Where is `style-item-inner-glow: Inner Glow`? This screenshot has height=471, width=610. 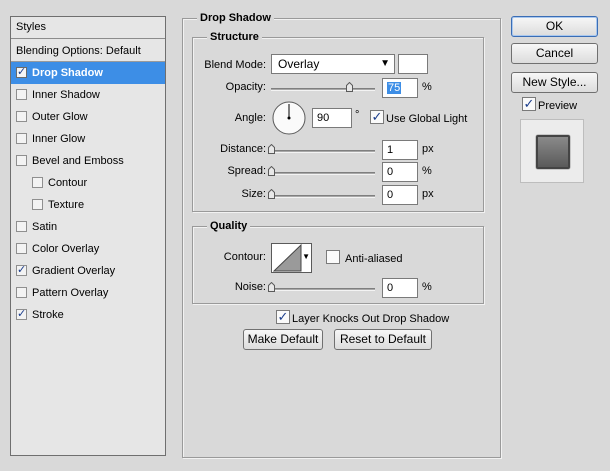
style-item-inner-glow: Inner Glow is located at coordinates (88, 139).